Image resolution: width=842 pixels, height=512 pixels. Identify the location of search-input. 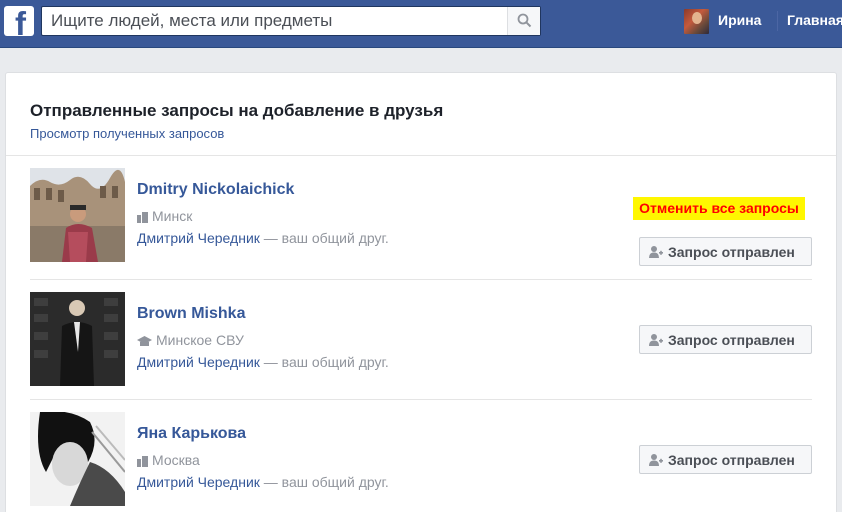
(275, 21).